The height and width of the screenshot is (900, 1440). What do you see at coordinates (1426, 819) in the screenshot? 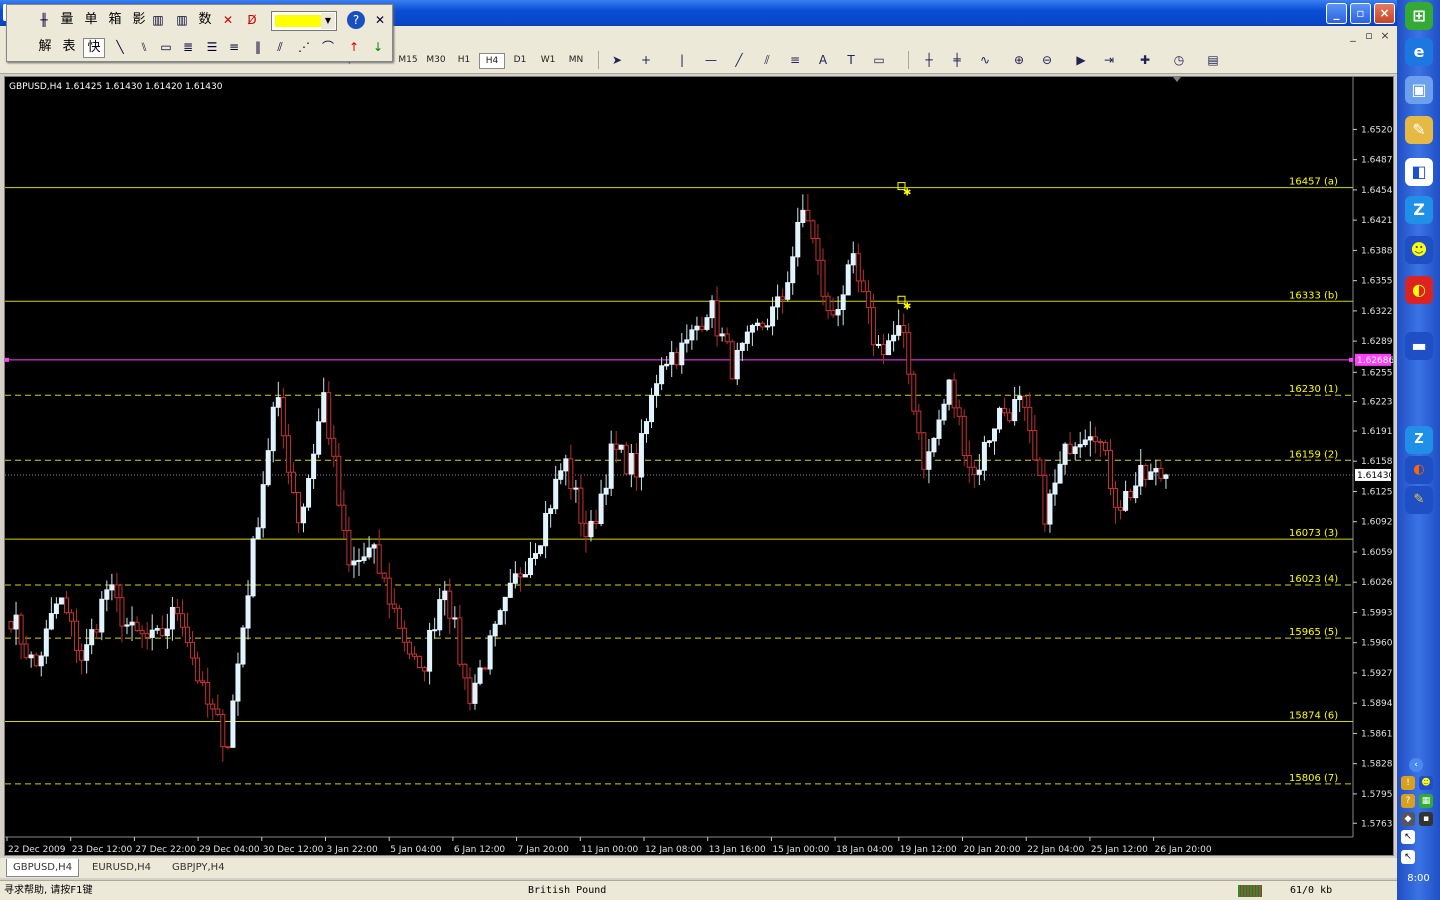
I see `tray-monitor-icon: ▪` at bounding box center [1426, 819].